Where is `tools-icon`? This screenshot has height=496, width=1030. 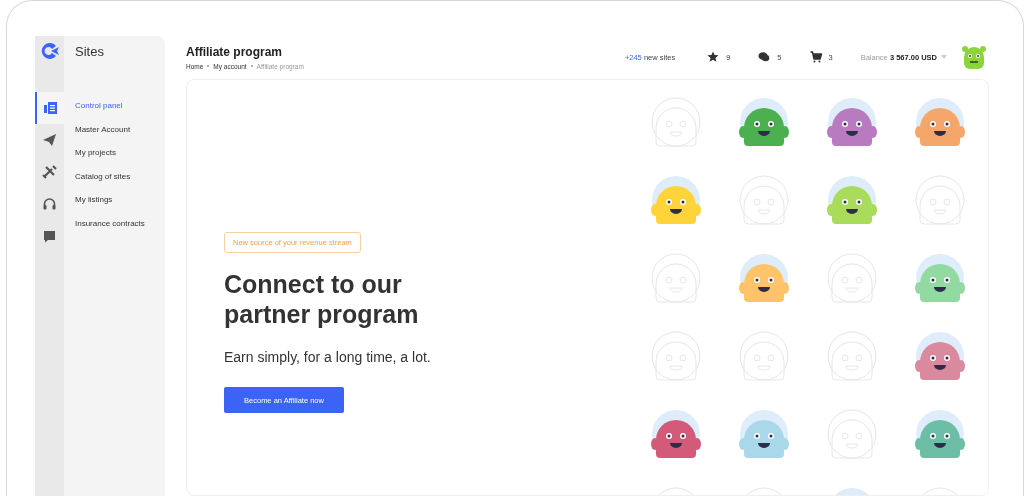
tools-icon is located at coordinates (49, 172).